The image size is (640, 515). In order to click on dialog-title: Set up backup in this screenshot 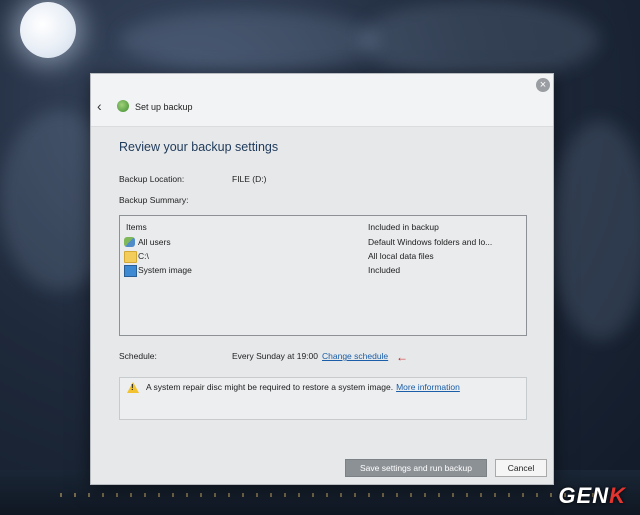, I will do `click(164, 107)`.